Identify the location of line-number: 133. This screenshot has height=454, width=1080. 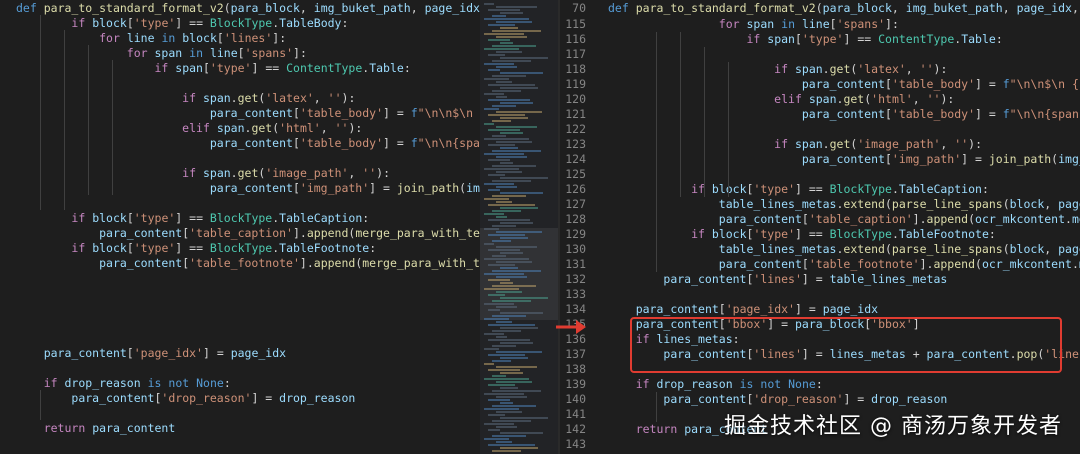
(575, 294).